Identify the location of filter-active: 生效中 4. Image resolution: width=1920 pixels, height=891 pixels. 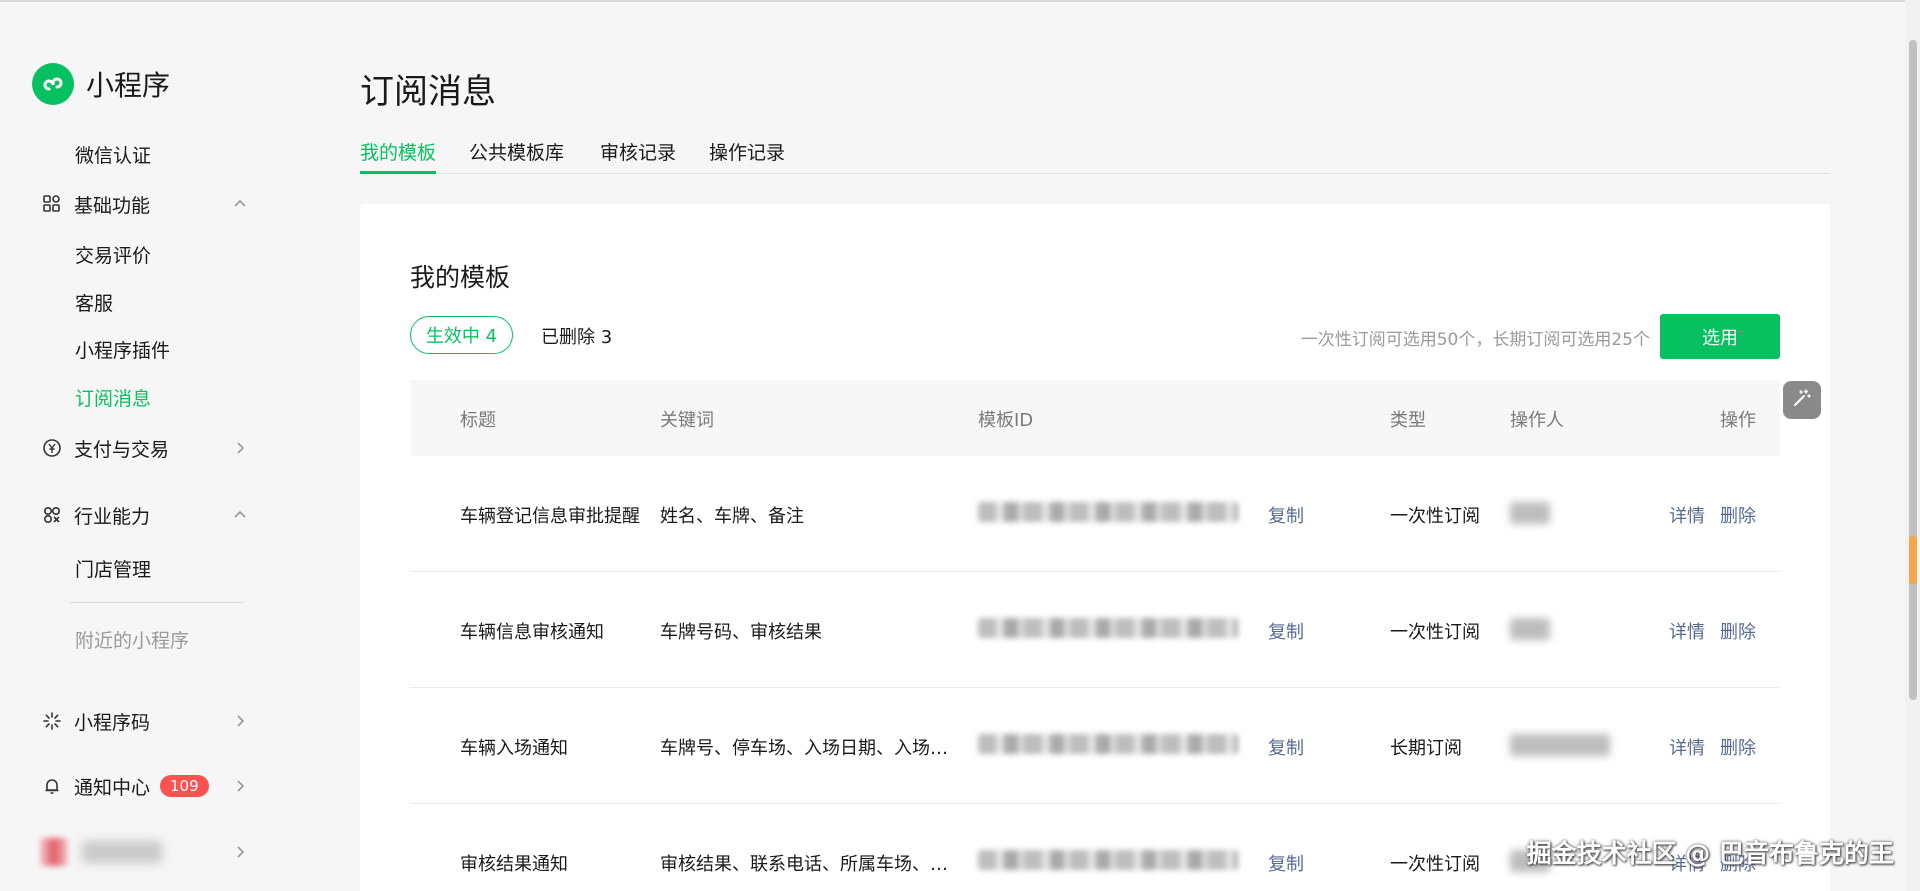
(461, 335).